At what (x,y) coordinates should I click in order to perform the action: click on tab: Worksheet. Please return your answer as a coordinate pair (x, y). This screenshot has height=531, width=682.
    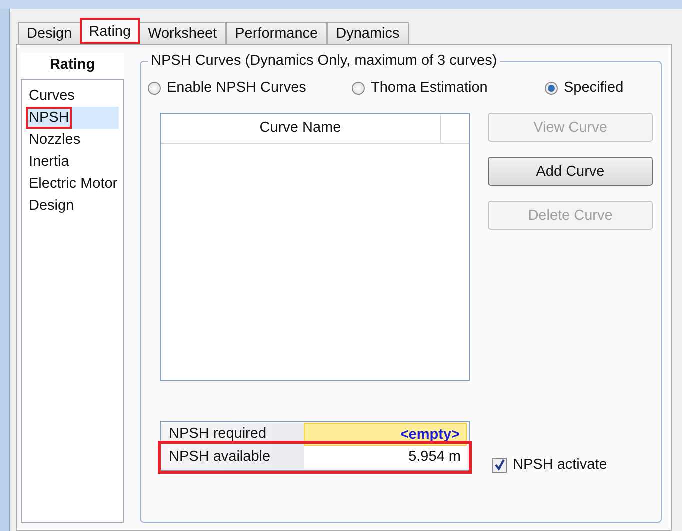
    Looking at the image, I should click on (182, 33).